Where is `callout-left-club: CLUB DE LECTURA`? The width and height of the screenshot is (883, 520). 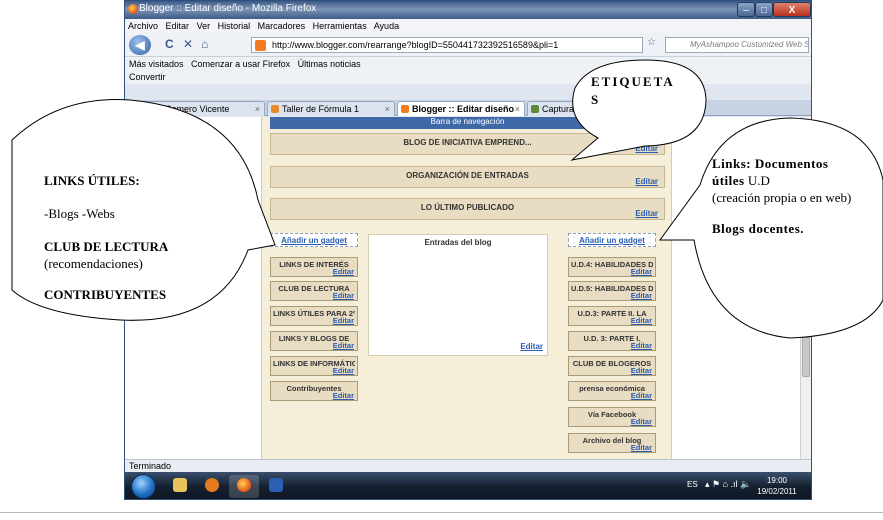 callout-left-club: CLUB DE LECTURA is located at coordinates (106, 246).